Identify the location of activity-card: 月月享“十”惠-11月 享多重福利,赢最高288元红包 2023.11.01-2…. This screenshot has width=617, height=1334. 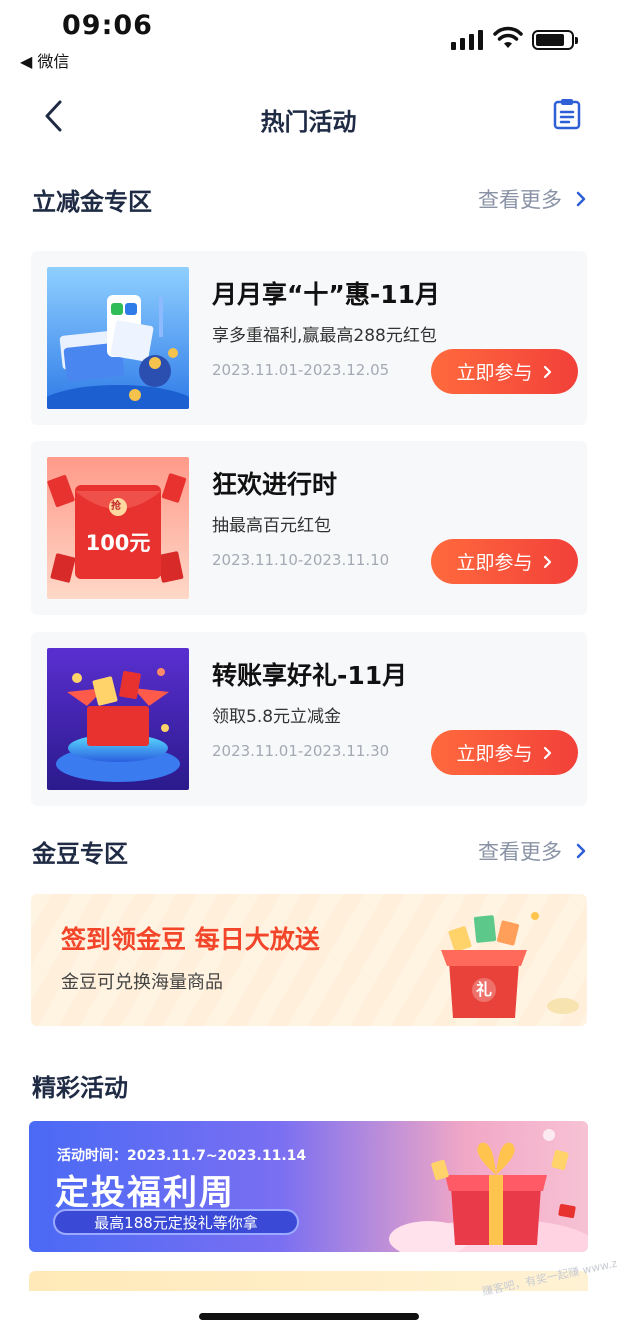
(309, 338).